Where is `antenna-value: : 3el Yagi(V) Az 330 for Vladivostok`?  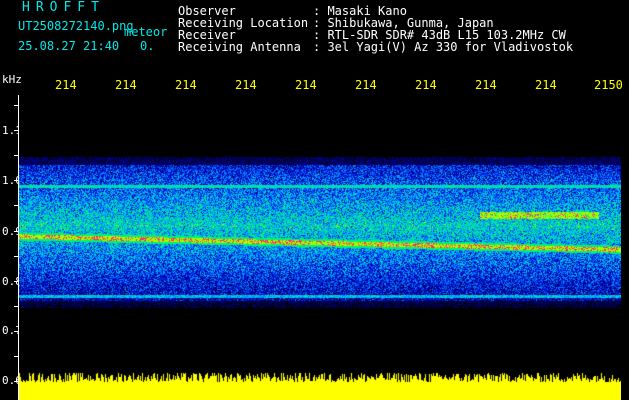
antenna-value: : 3el Yagi(V) Az 330 for Vladivostok is located at coordinates (443, 47).